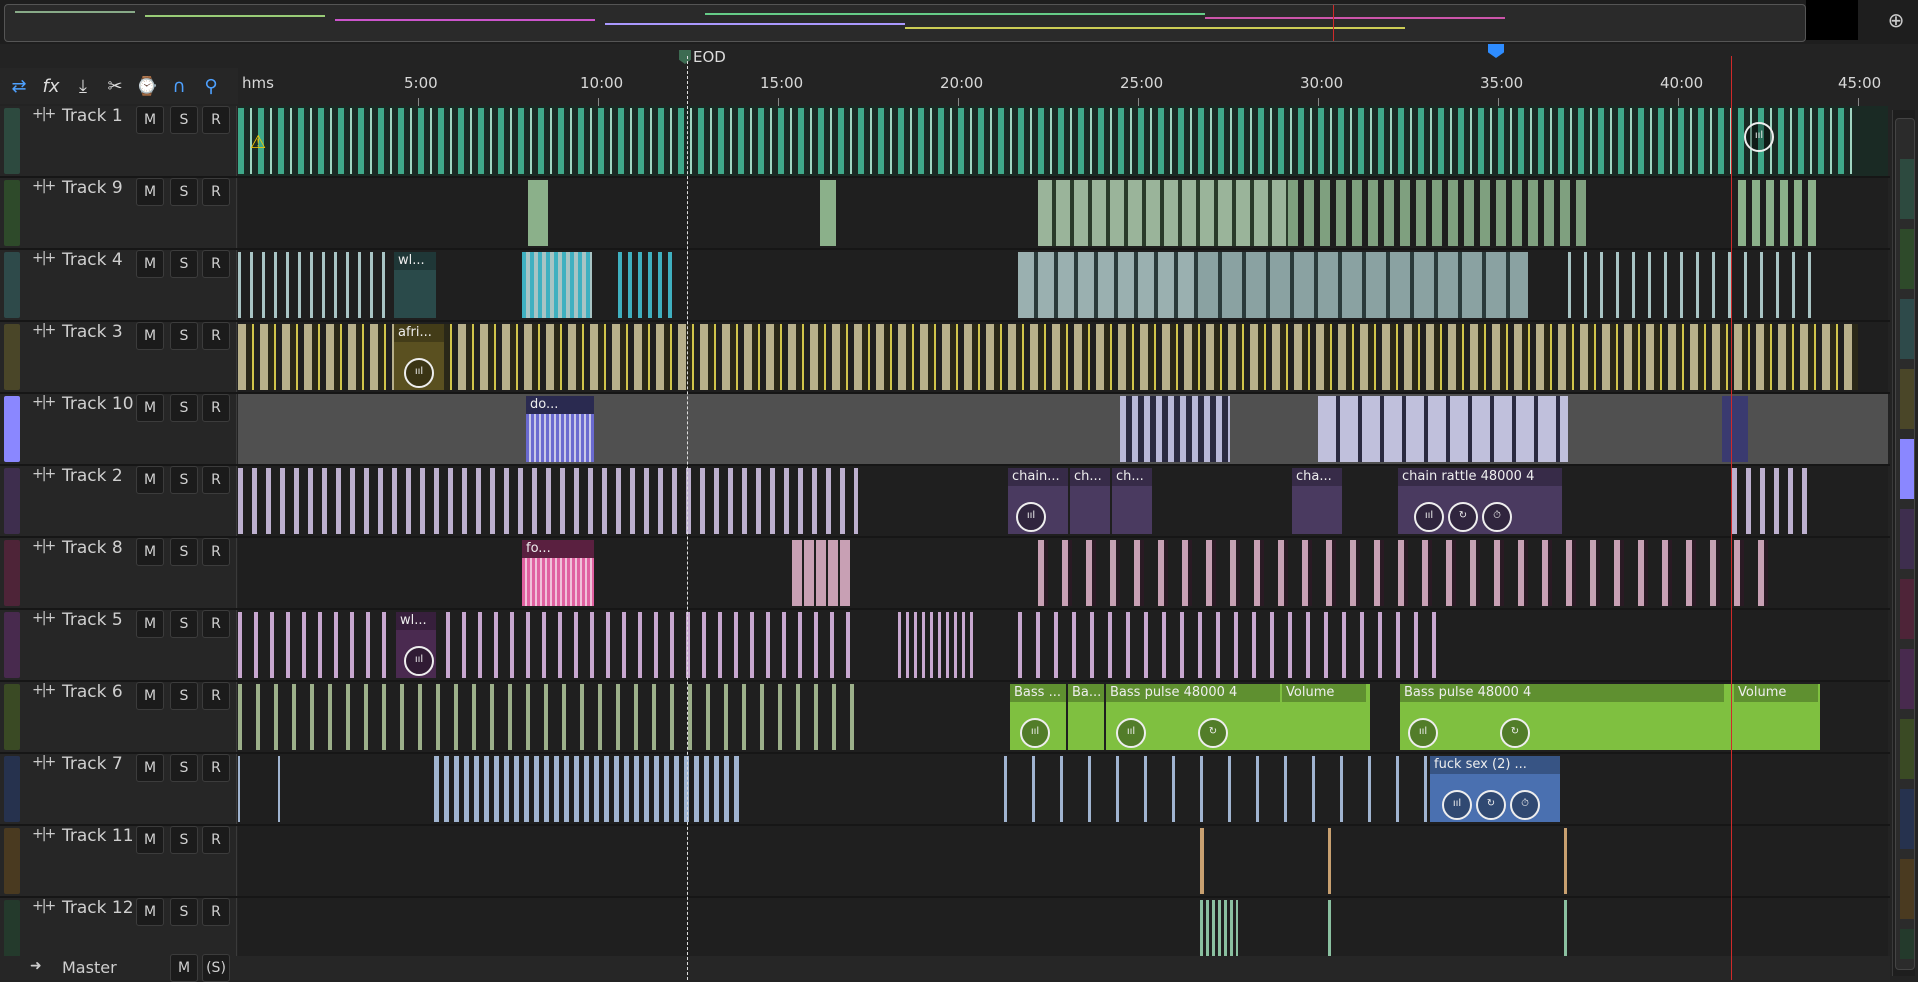 The height and width of the screenshot is (982, 1918). Describe the element at coordinates (118, 141) in the screenshot. I see `track-header: +|+ Track 1 M S R` at that location.